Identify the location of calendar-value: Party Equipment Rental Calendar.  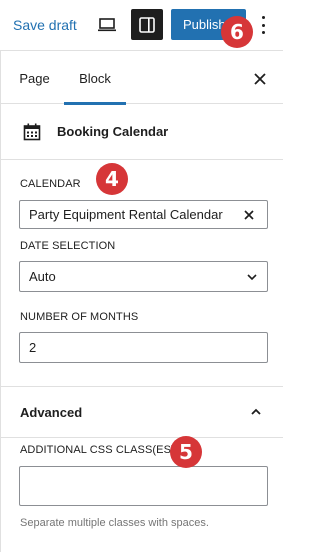
(126, 214).